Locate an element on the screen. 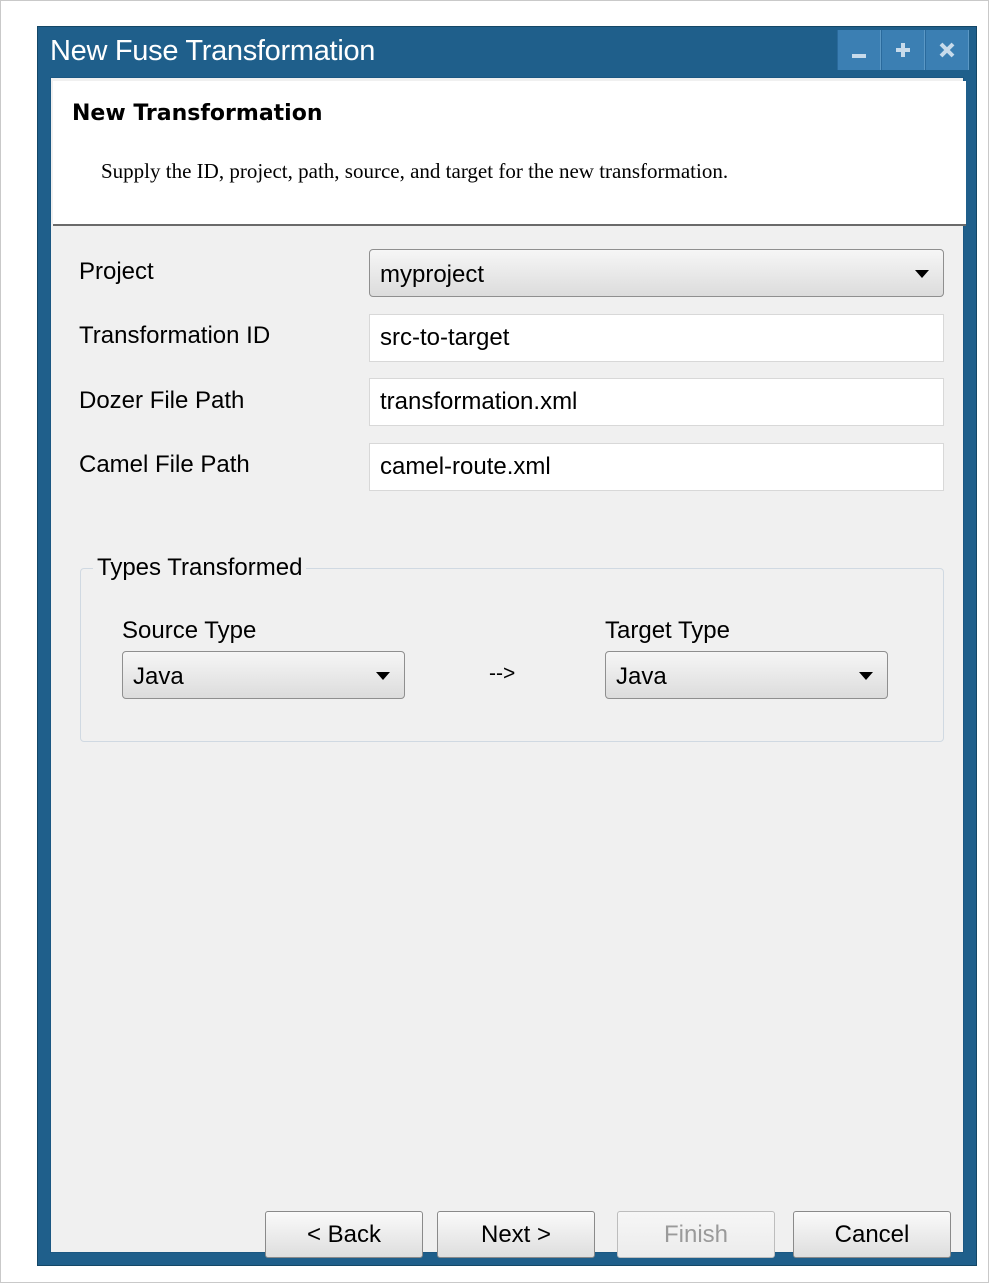 The height and width of the screenshot is (1283, 989). camel-file-path-input is located at coordinates (656, 467).